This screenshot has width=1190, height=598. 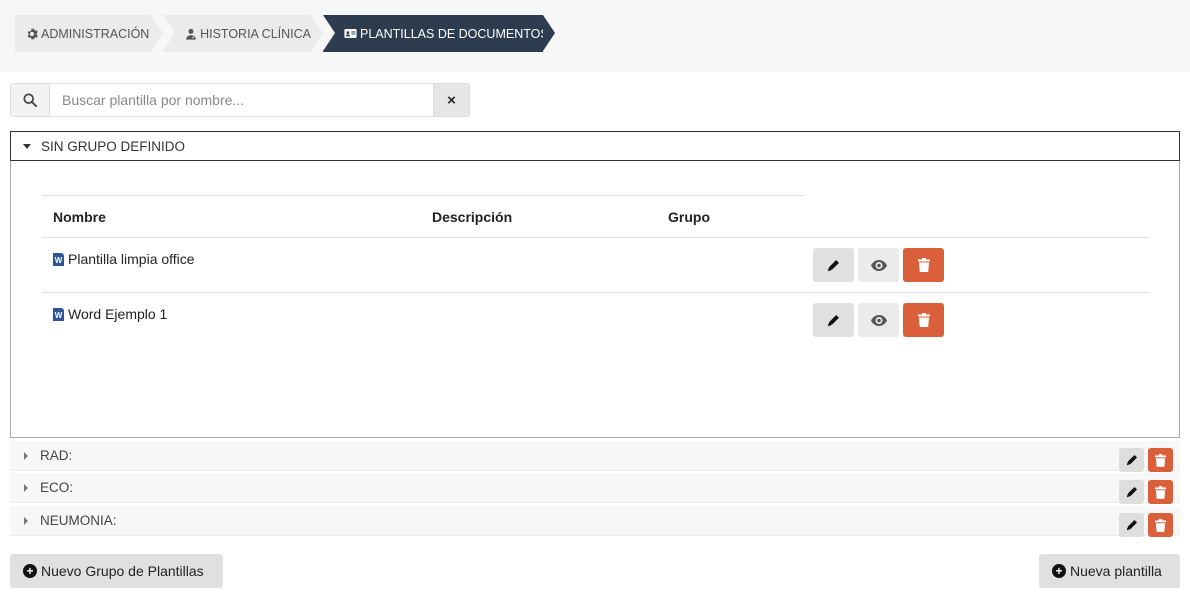 What do you see at coordinates (30, 100) in the screenshot?
I see `search-icon` at bounding box center [30, 100].